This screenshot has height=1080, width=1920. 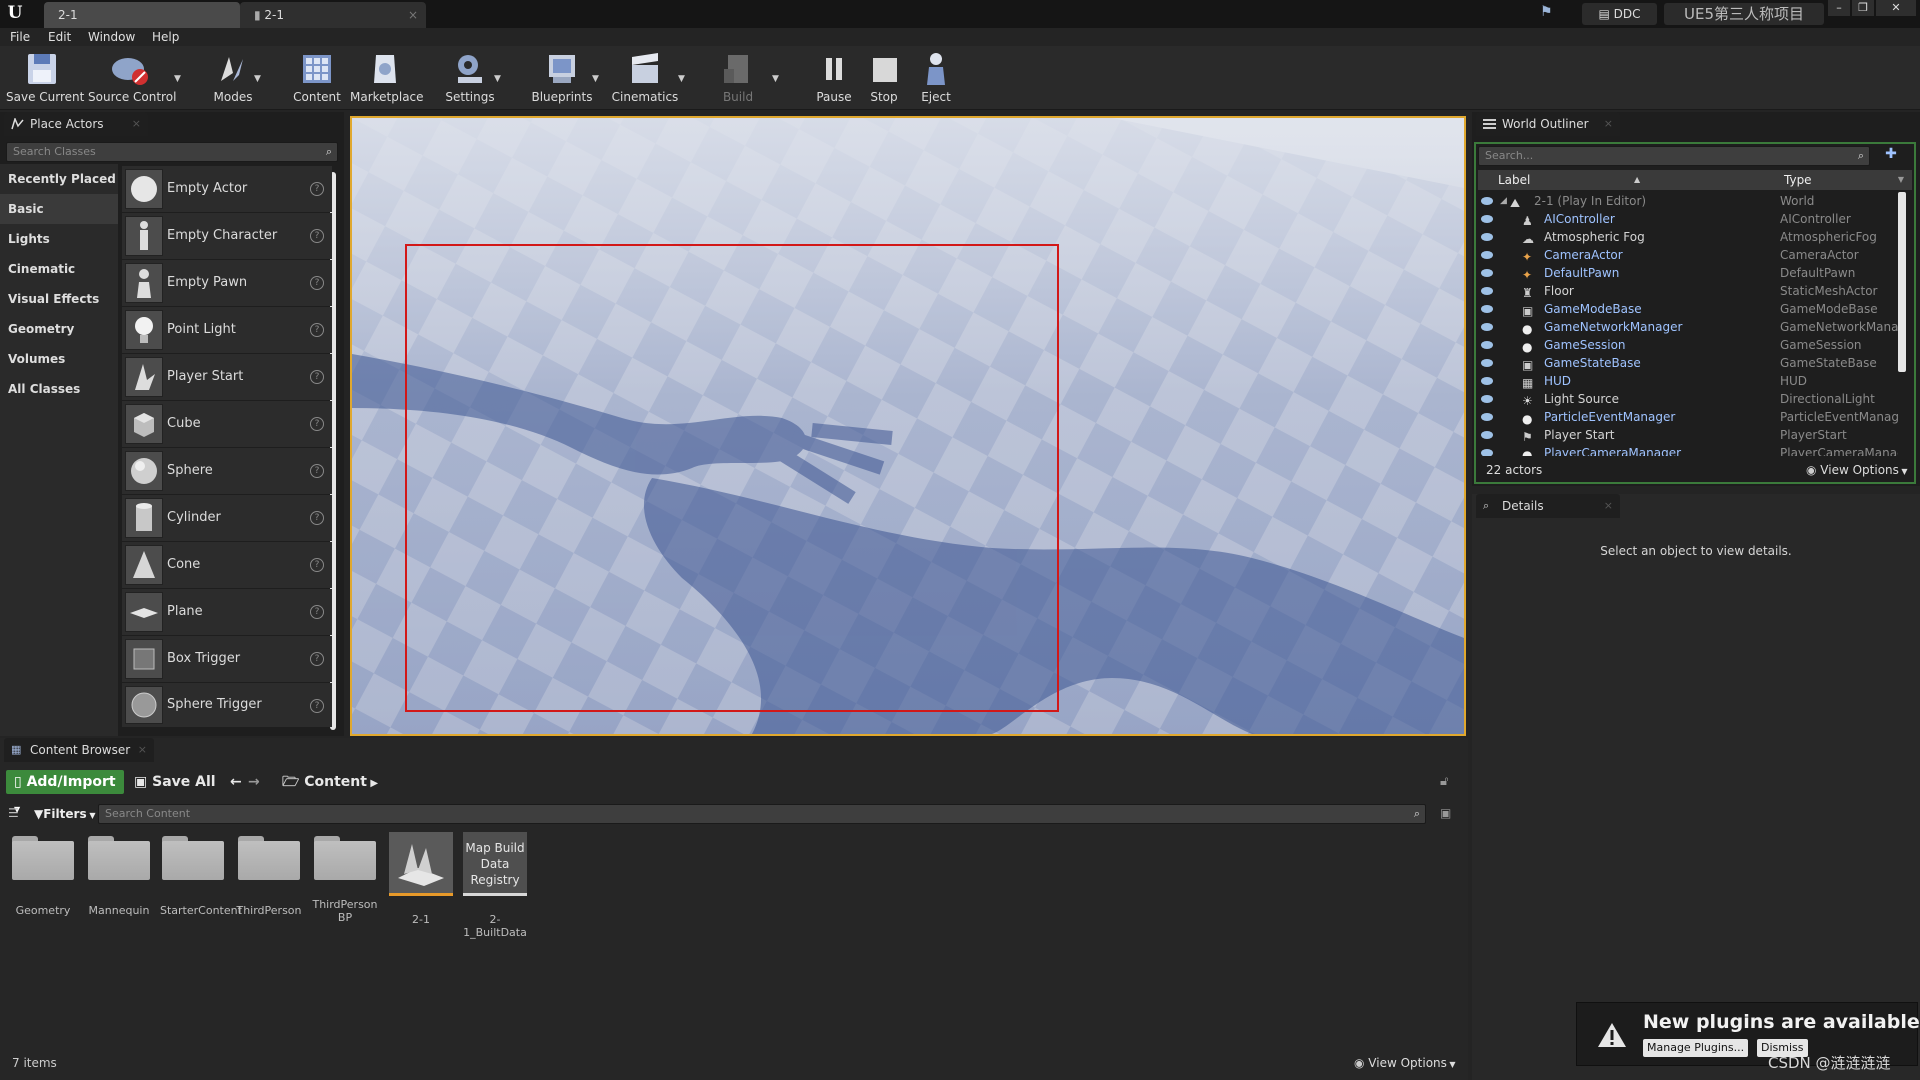 I want to click on lock-icon: 🔓︎, so click(x=1444, y=781).